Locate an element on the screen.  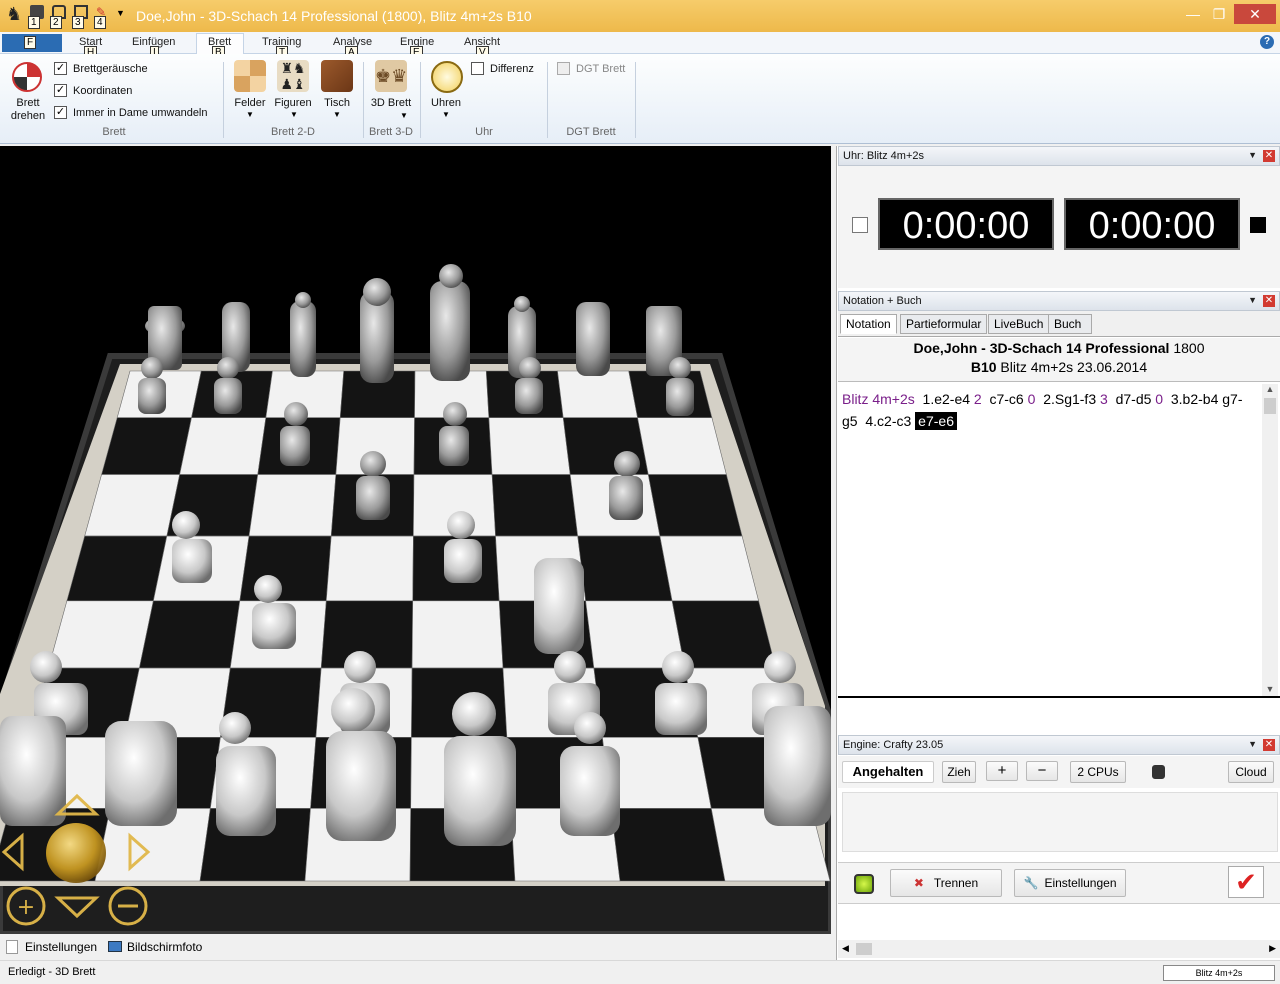
clock-panel-close-icon: ✕ is located at coordinates (1269, 156).